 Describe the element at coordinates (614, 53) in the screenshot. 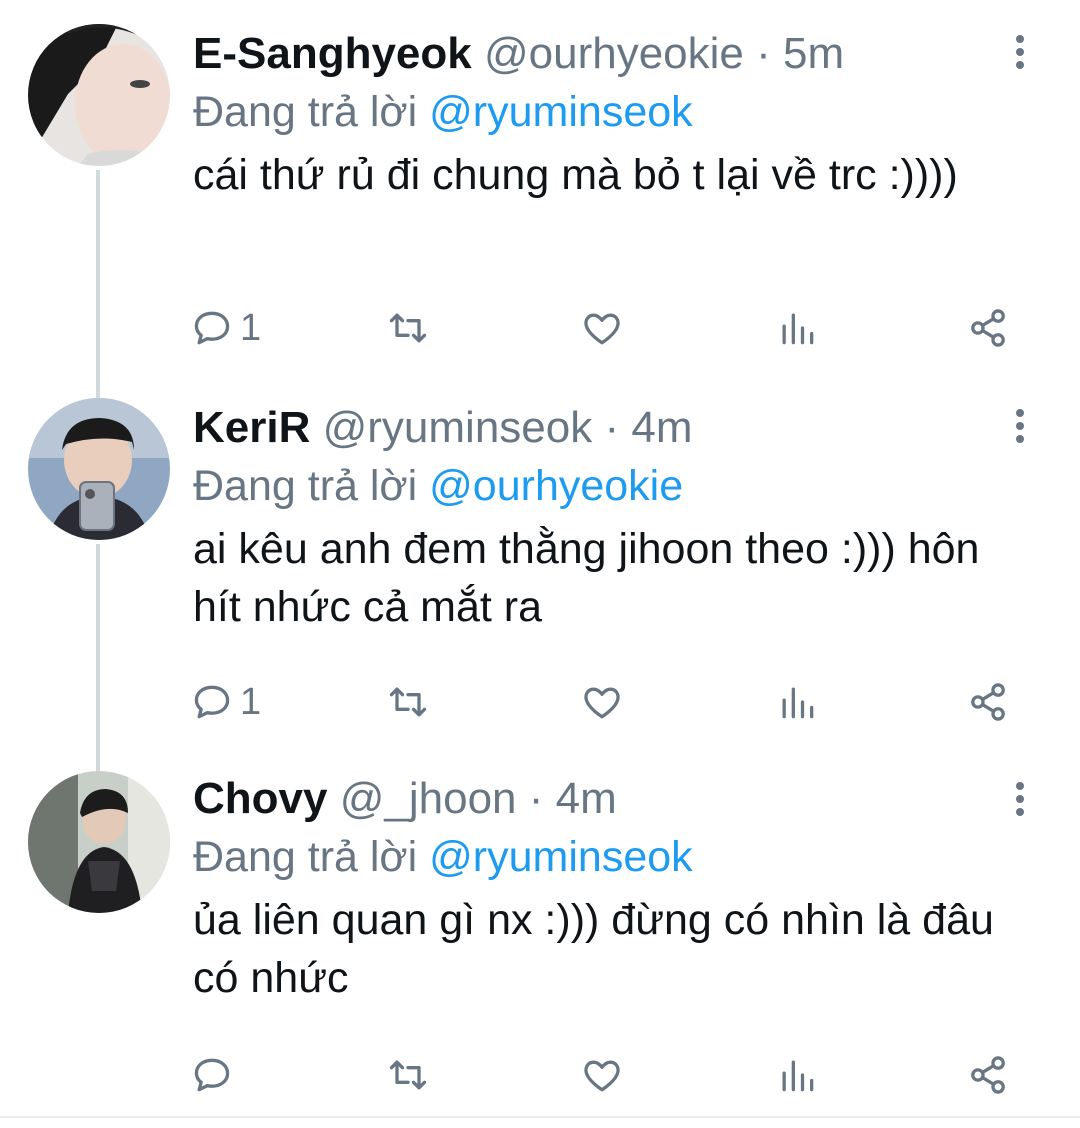

I see `user-handle: @ourhyeokie` at that location.